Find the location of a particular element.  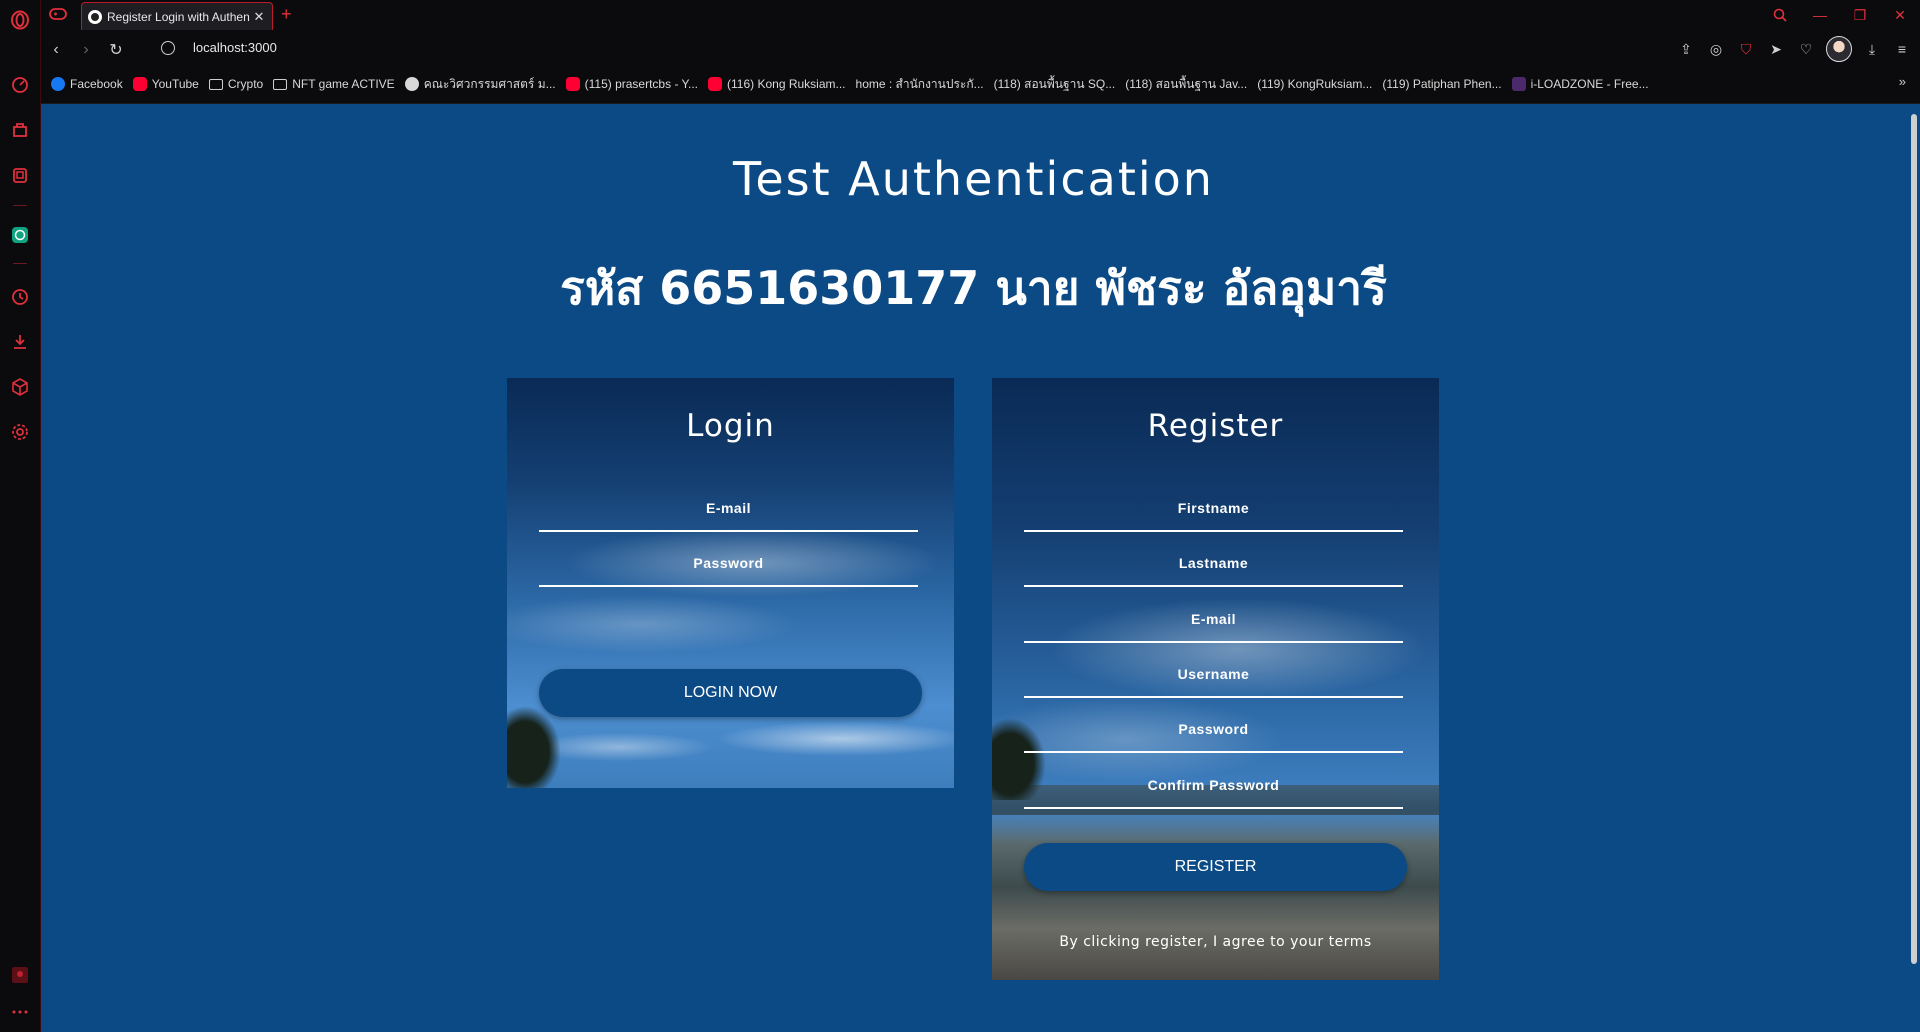

more-options-icon is located at coordinates (20, 1012).